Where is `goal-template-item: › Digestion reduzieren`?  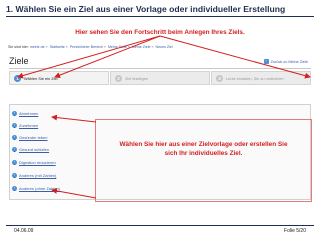
goal-template-item: › Digestion reduzieren is located at coordinates (51, 162).